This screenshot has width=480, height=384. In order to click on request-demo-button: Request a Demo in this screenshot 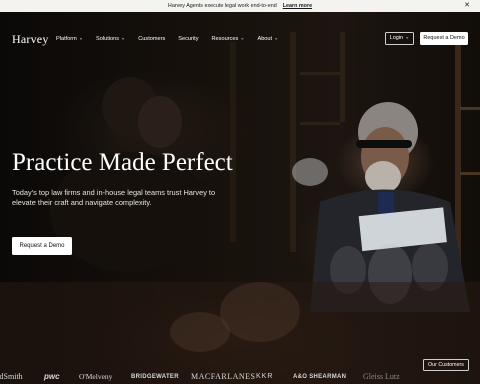, I will do `click(444, 38)`.